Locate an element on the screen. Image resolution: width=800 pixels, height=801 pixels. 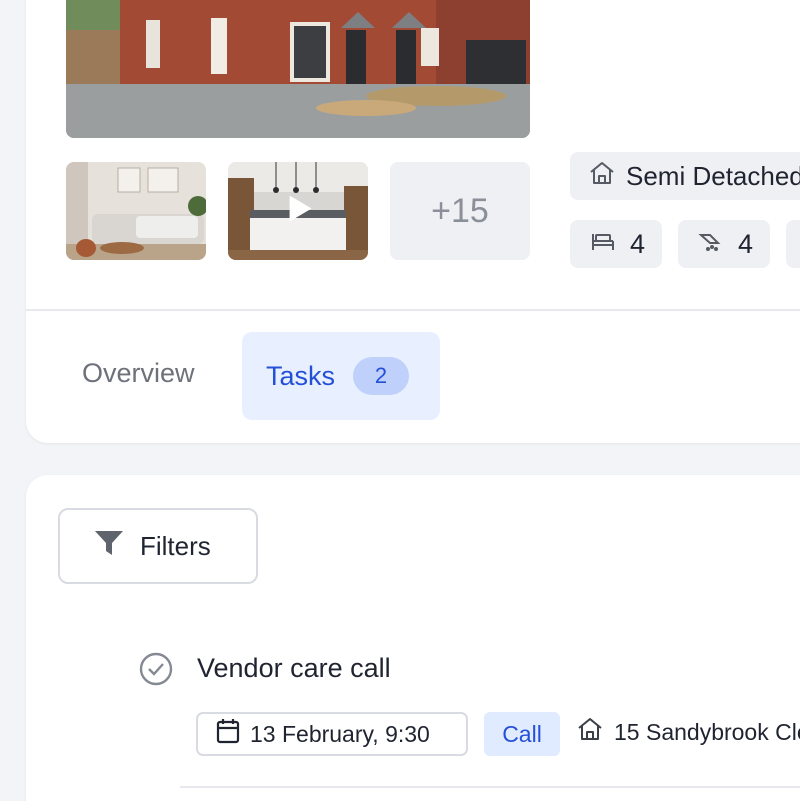
more-photos-button: +15 is located at coordinates (460, 211).